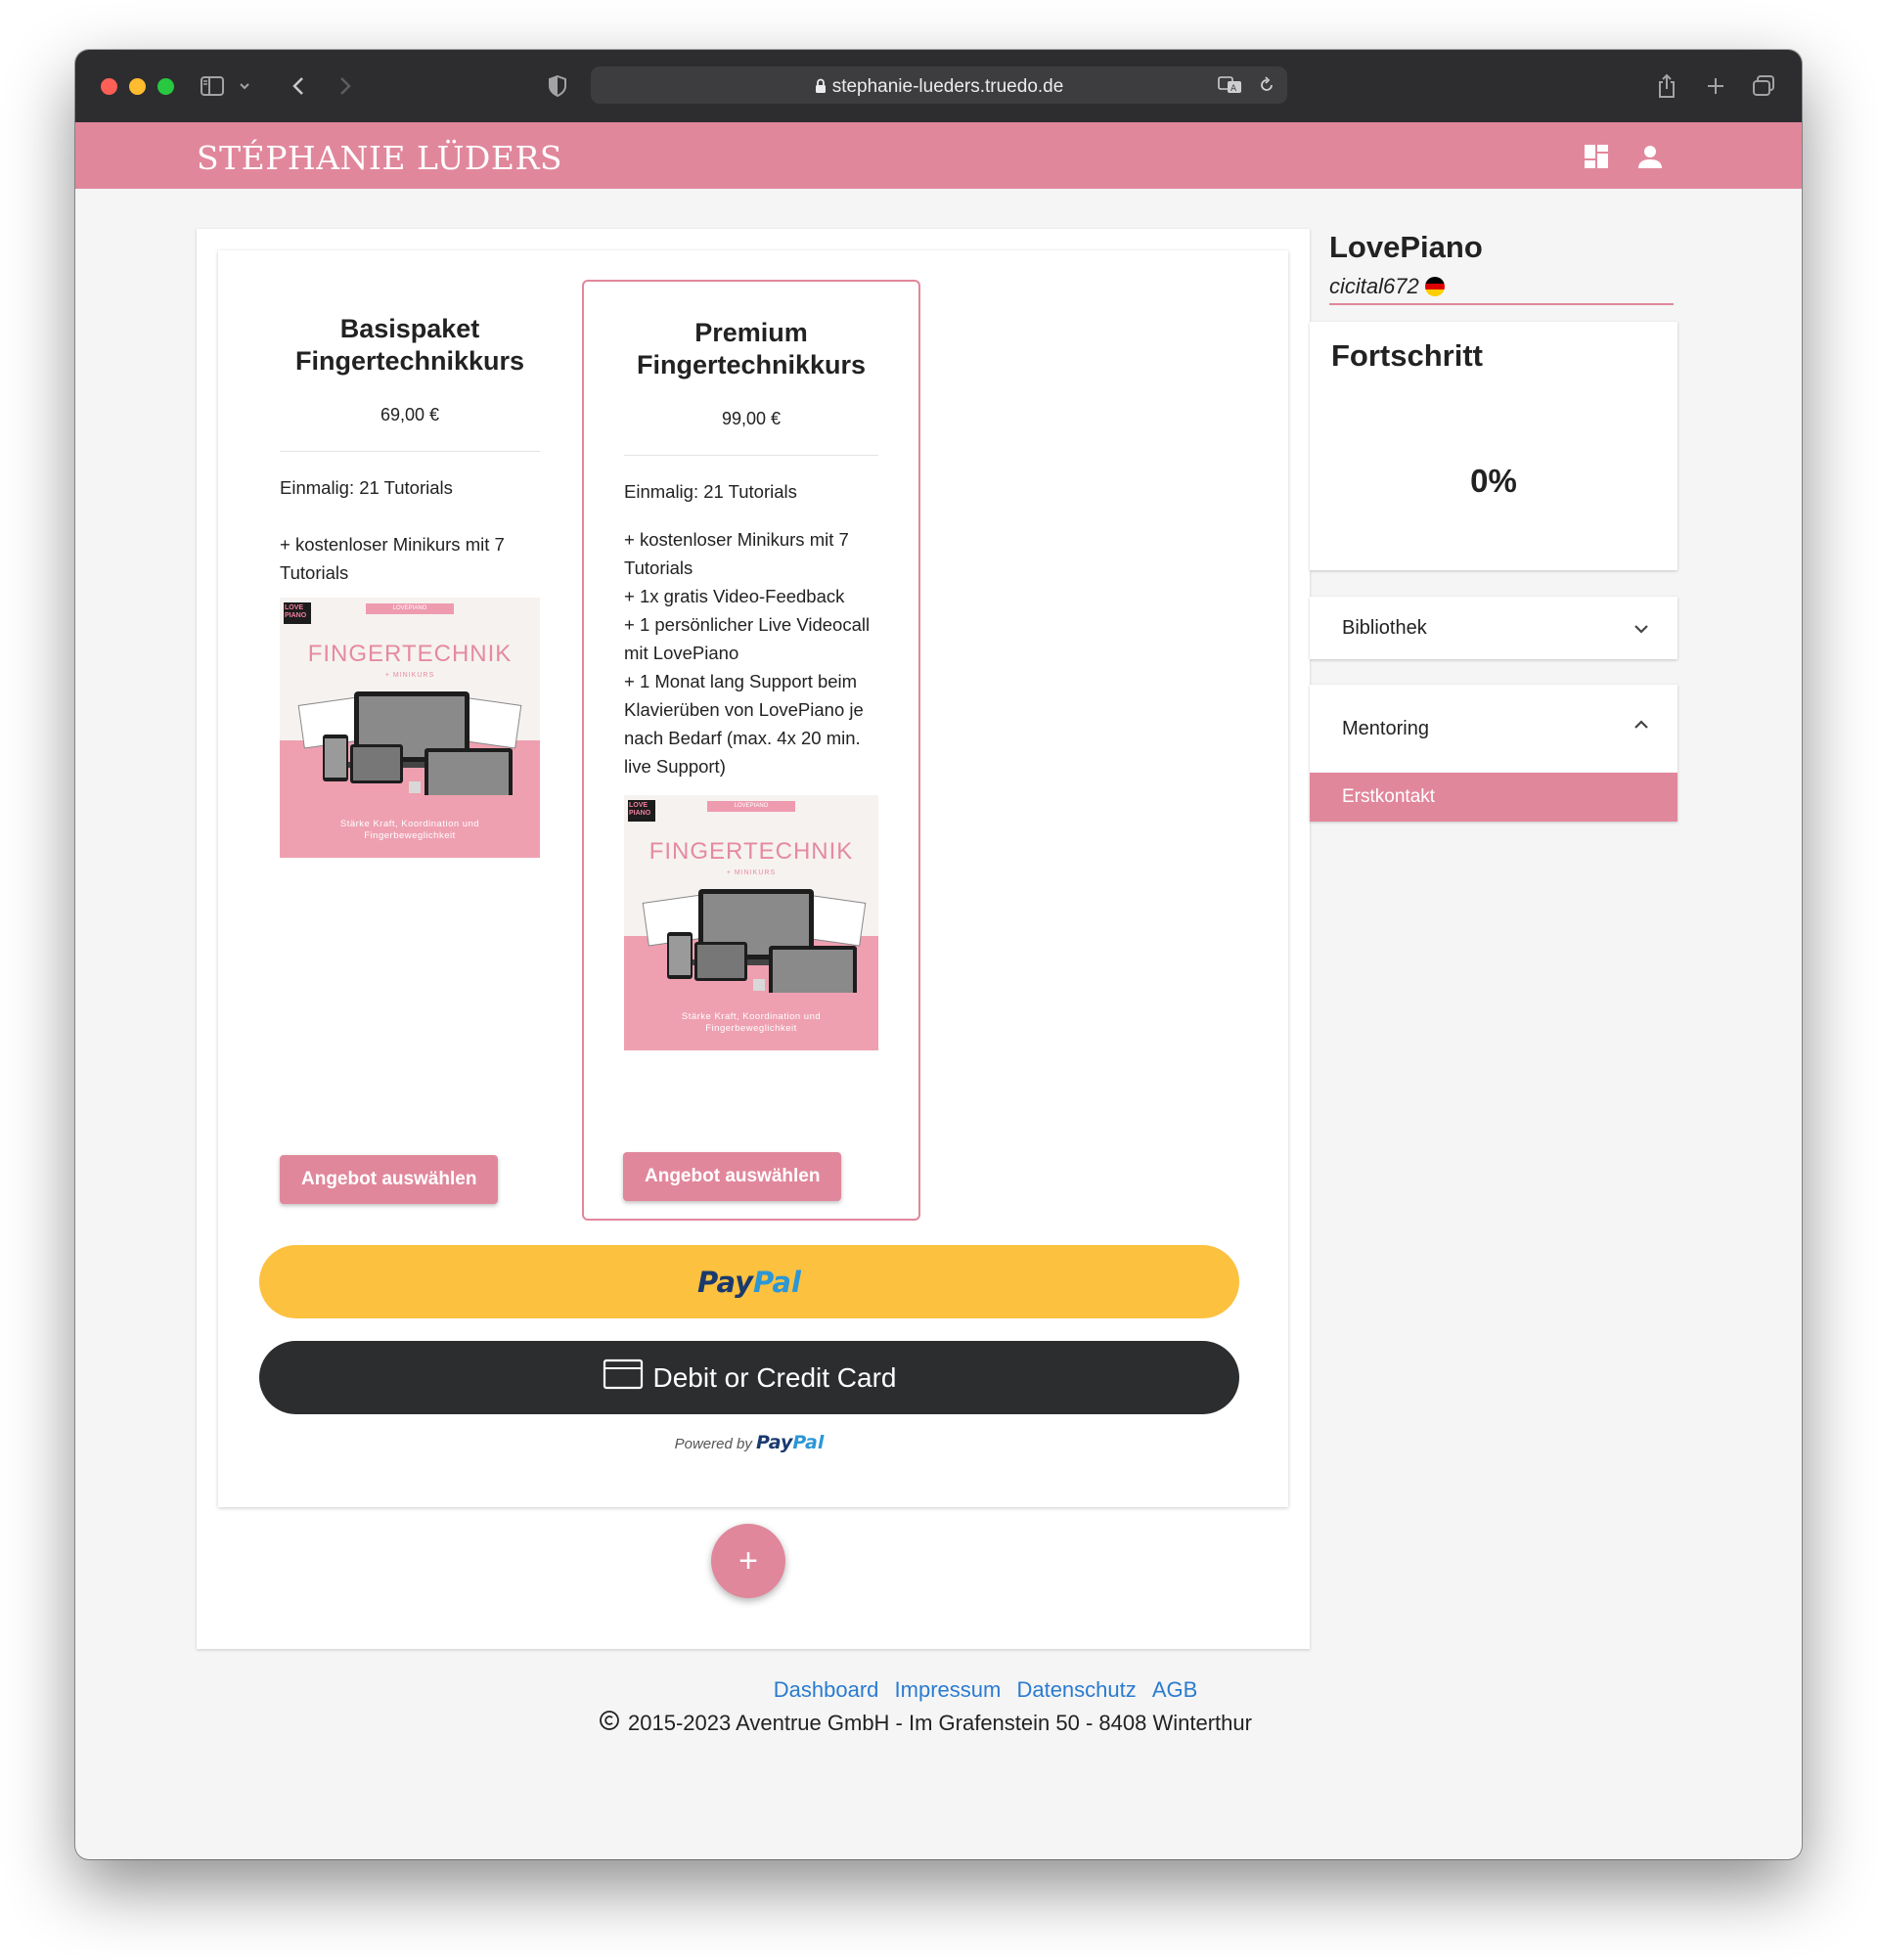 The image size is (1878, 1960). I want to click on offer-title: Premium Fingertechnikkurs, so click(751, 348).